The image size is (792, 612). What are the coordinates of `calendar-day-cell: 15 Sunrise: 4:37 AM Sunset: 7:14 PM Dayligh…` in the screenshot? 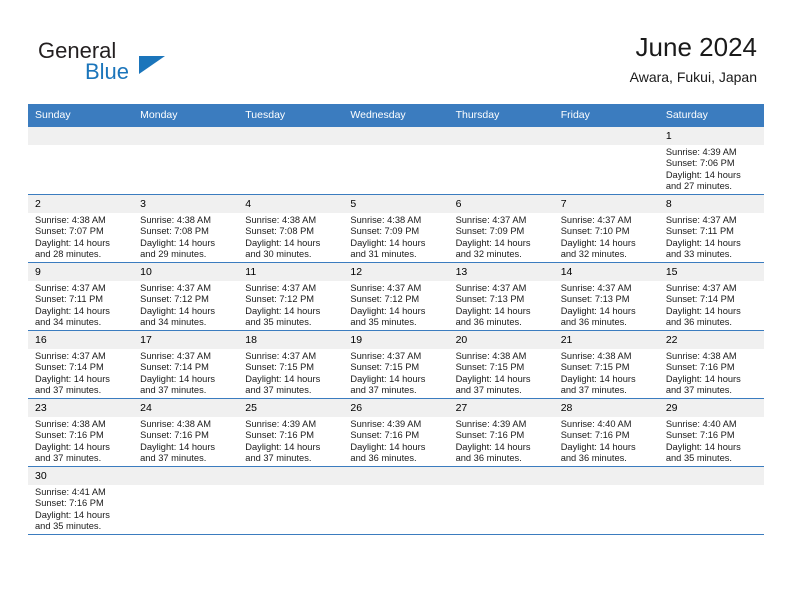 It's located at (711, 296).